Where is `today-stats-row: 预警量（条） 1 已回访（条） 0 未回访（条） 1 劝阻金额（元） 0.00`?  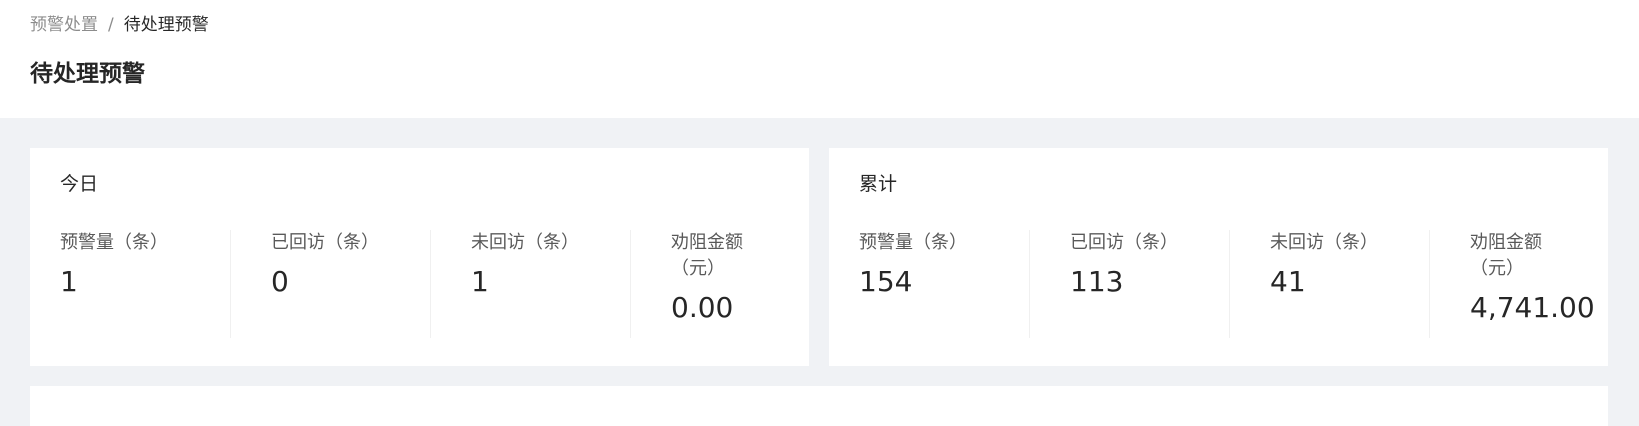 today-stats-row: 预警量（条） 1 已回访（条） 0 未回访（条） 1 劝阻金额（元） 0.00 is located at coordinates (419, 284).